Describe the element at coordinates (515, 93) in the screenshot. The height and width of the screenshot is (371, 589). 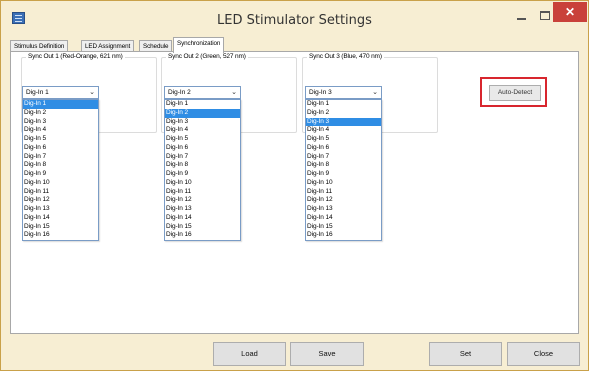
I see `auto-detect-button: Auto-Detect` at that location.